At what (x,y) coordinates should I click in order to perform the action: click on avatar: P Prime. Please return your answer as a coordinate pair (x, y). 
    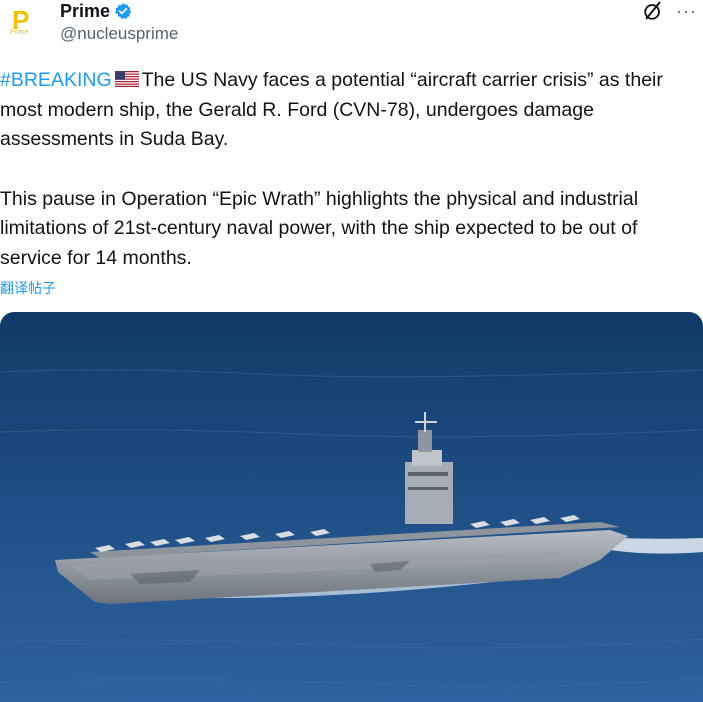
    Looking at the image, I should click on (24, 22).